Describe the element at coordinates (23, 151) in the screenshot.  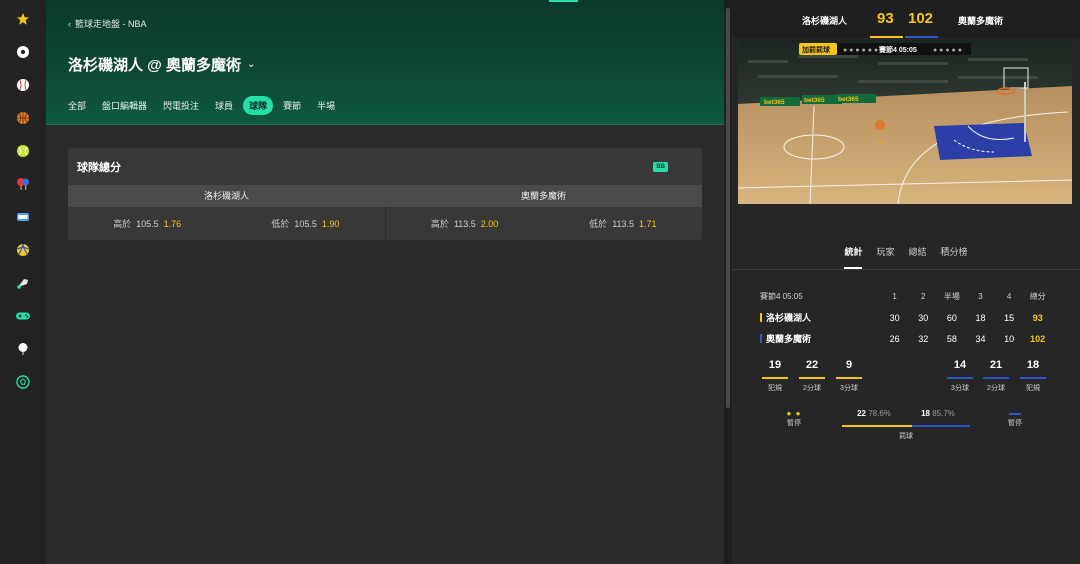
I see `tennis-icon` at that location.